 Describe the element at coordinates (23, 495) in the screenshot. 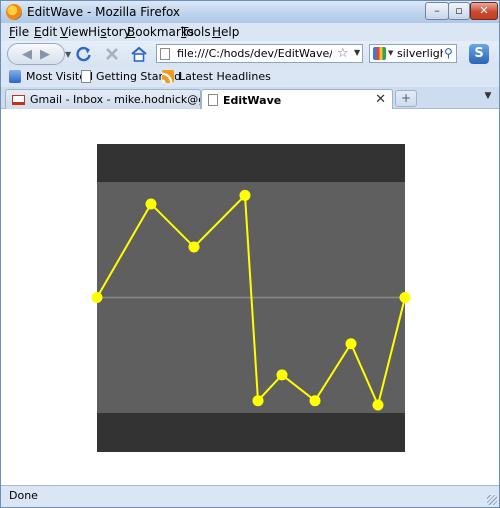

I see `status-text: Done` at that location.